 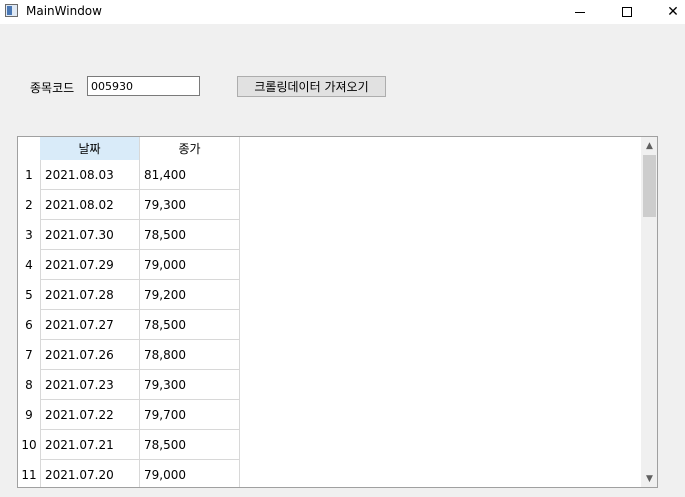 I want to click on table-cell-date: 2021.08.03, so click(x=90, y=175).